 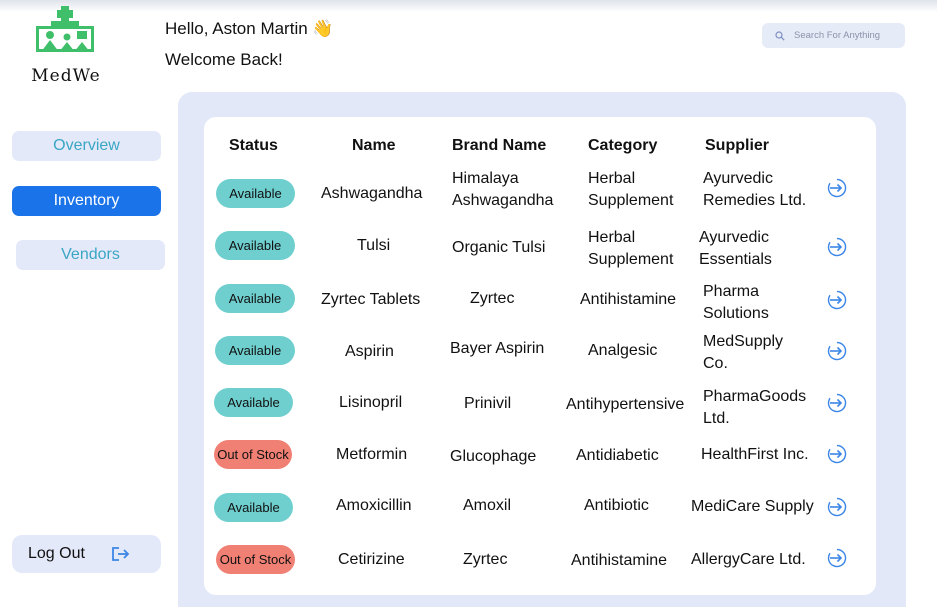 What do you see at coordinates (735, 249) in the screenshot?
I see `cell-supplier: Ayurvedic Essentials` at bounding box center [735, 249].